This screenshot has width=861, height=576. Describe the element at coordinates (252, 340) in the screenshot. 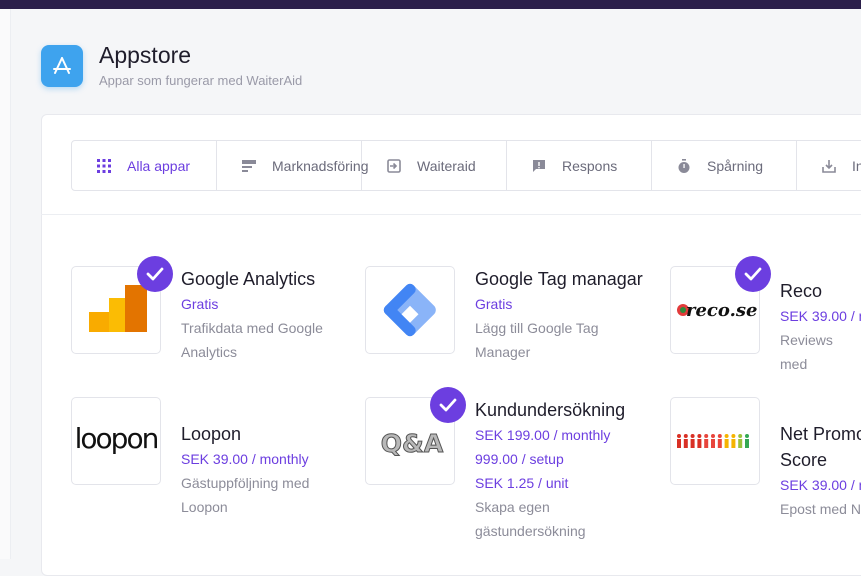

I see `app-description: Trafikdata med Google Analytics` at that location.